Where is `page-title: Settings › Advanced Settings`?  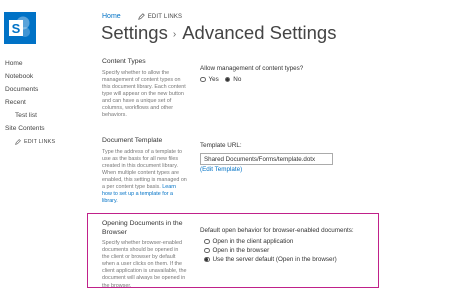
page-title: Settings › Advanced Settings is located at coordinates (218, 33).